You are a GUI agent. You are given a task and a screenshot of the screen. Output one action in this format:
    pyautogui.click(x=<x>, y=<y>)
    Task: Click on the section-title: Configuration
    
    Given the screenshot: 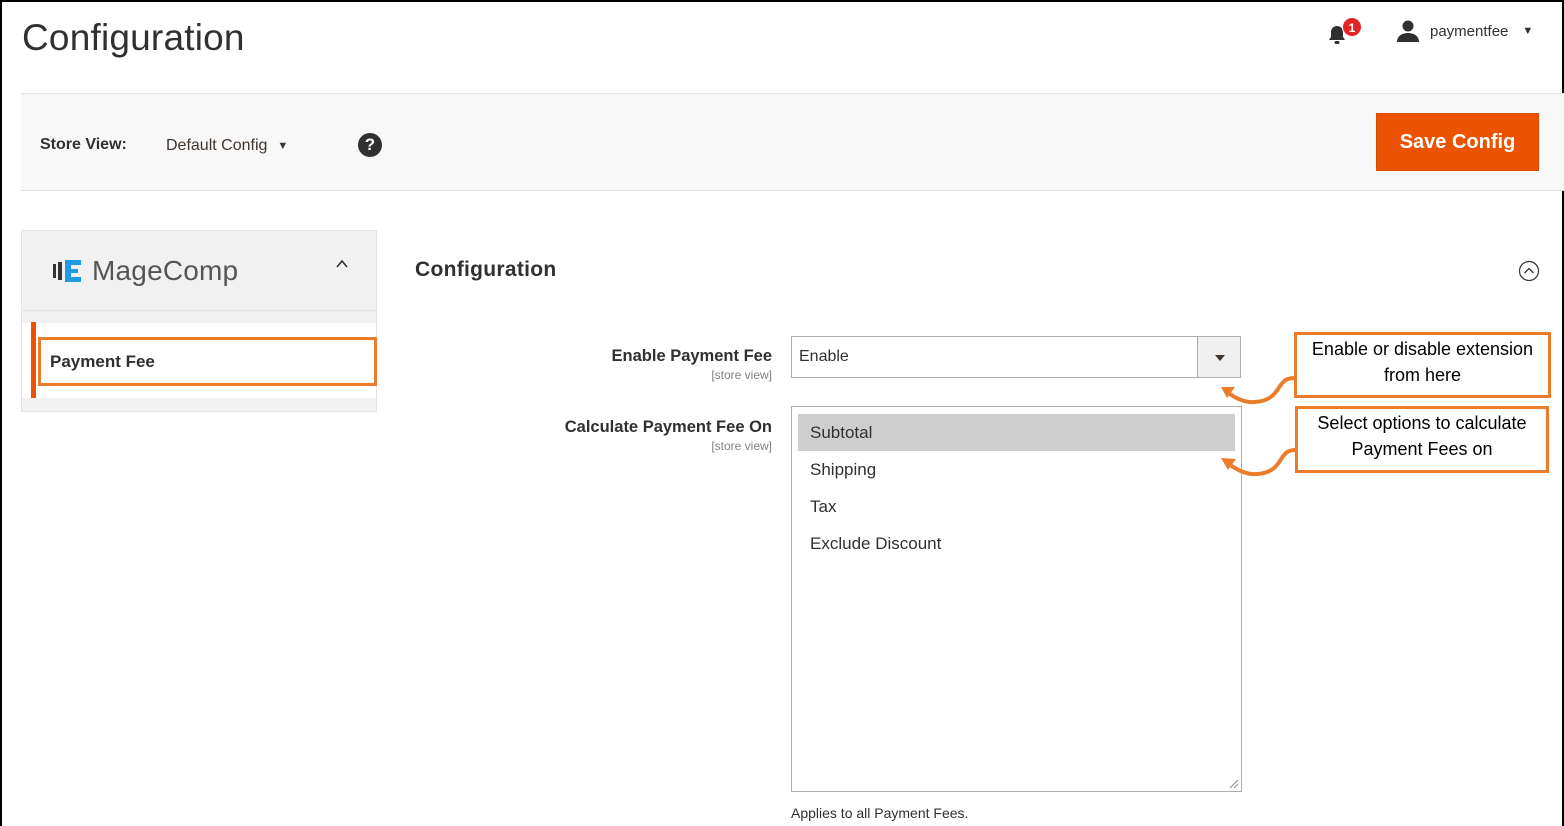 What is the action you would take?
    pyautogui.click(x=486, y=270)
    